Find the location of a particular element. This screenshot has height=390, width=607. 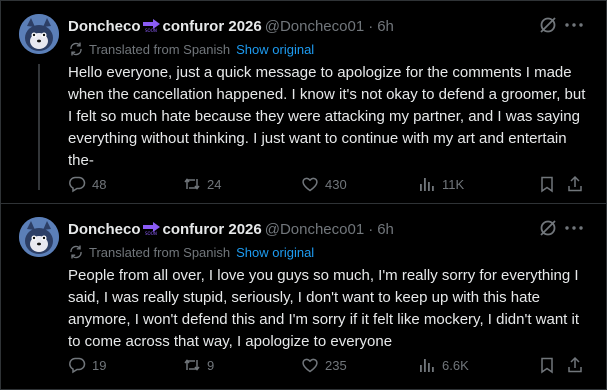

views-button: 6.6K is located at coordinates (443, 365).